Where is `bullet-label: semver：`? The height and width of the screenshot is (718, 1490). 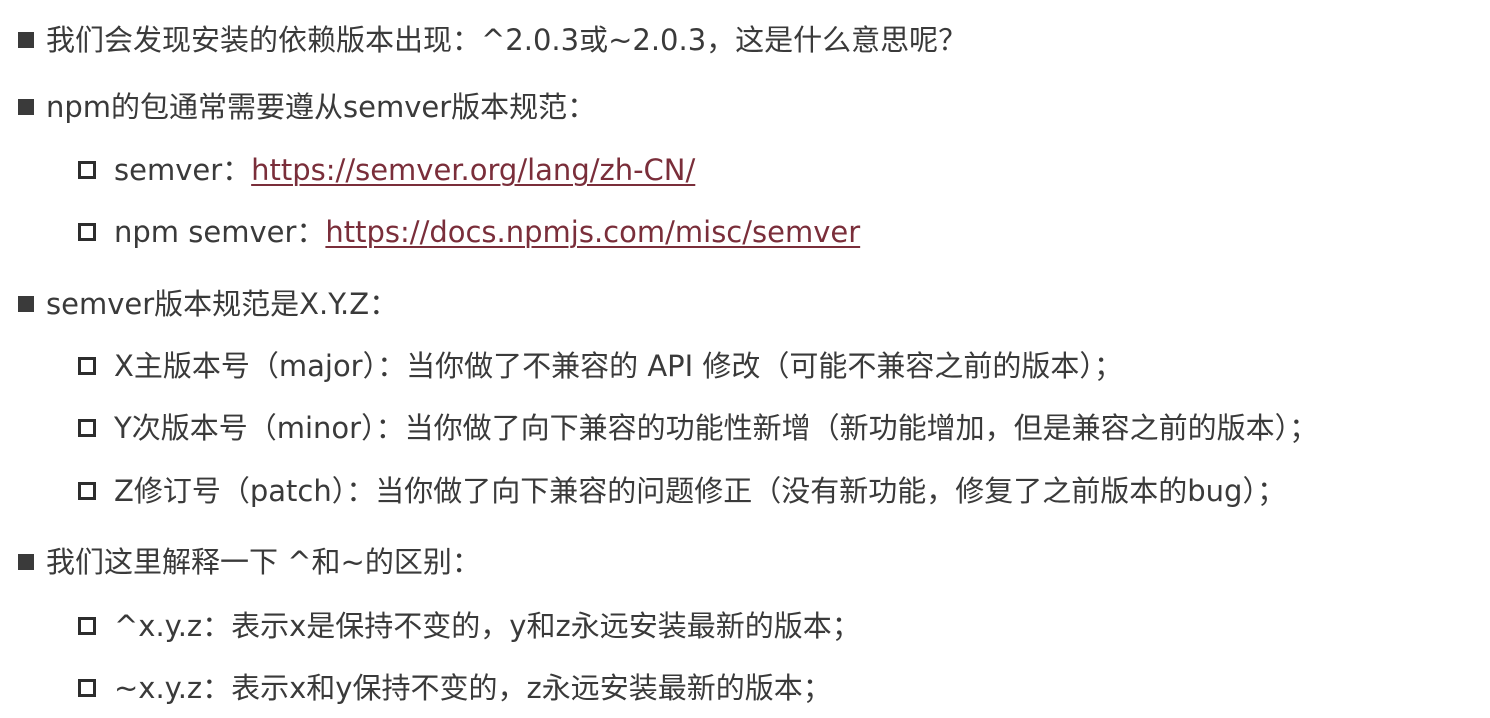 bullet-label: semver： is located at coordinates (183, 170).